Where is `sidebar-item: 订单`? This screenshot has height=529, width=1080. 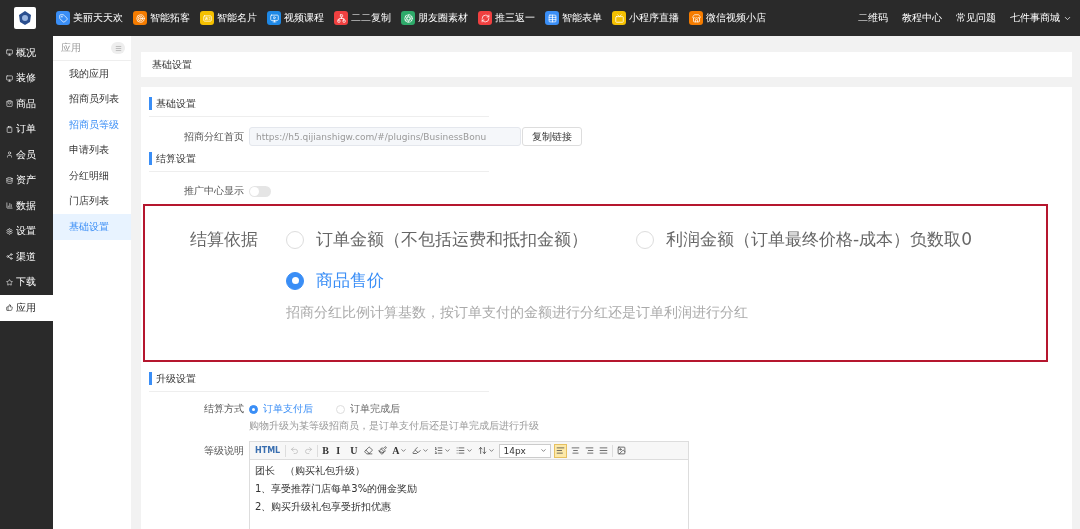
sidebar-item: 订单 is located at coordinates (26, 129).